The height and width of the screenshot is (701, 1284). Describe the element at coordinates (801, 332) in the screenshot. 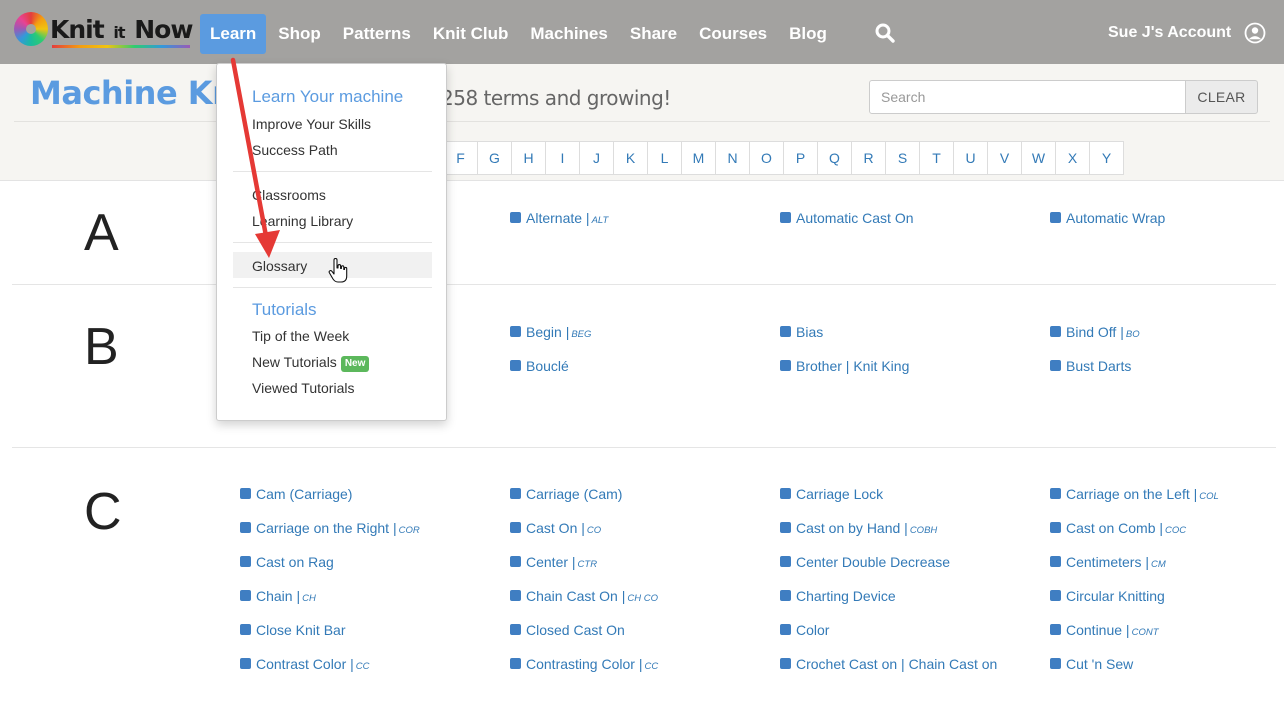

I see `glossary-term-link: Bias` at that location.